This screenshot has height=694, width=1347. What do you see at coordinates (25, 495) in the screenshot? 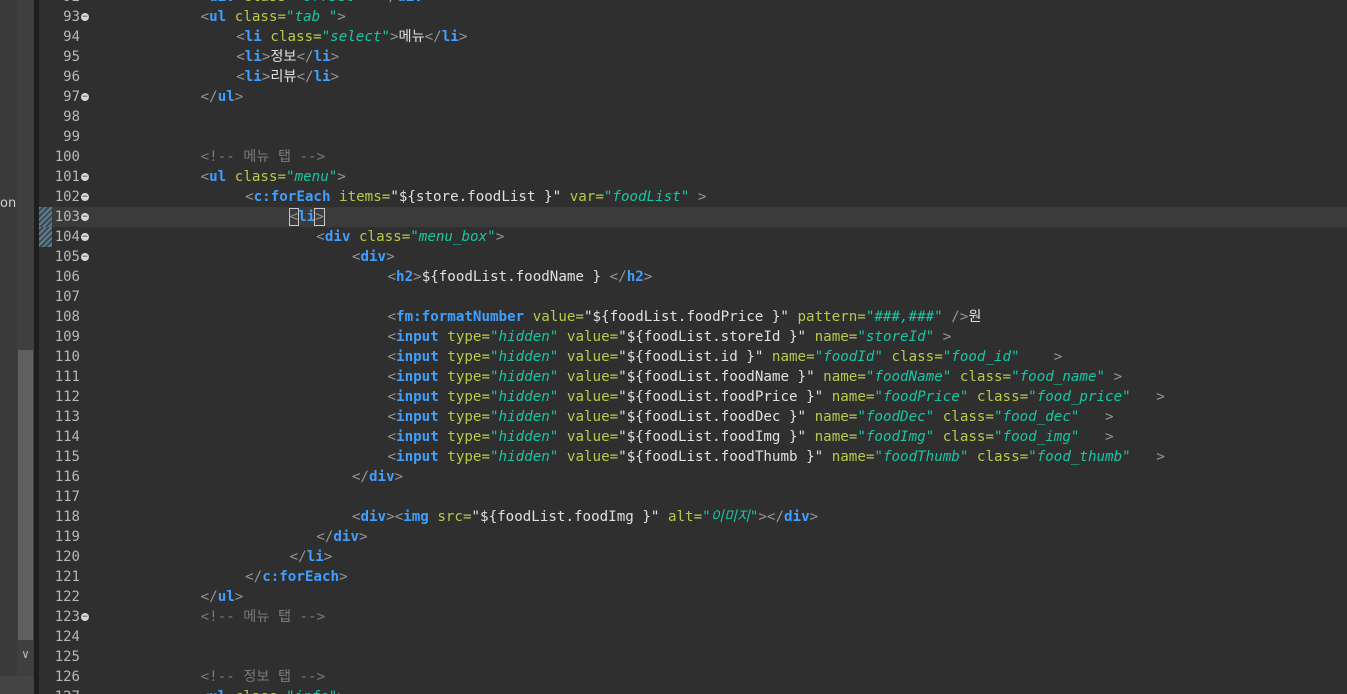
I see `scrollbar-thumb` at bounding box center [25, 495].